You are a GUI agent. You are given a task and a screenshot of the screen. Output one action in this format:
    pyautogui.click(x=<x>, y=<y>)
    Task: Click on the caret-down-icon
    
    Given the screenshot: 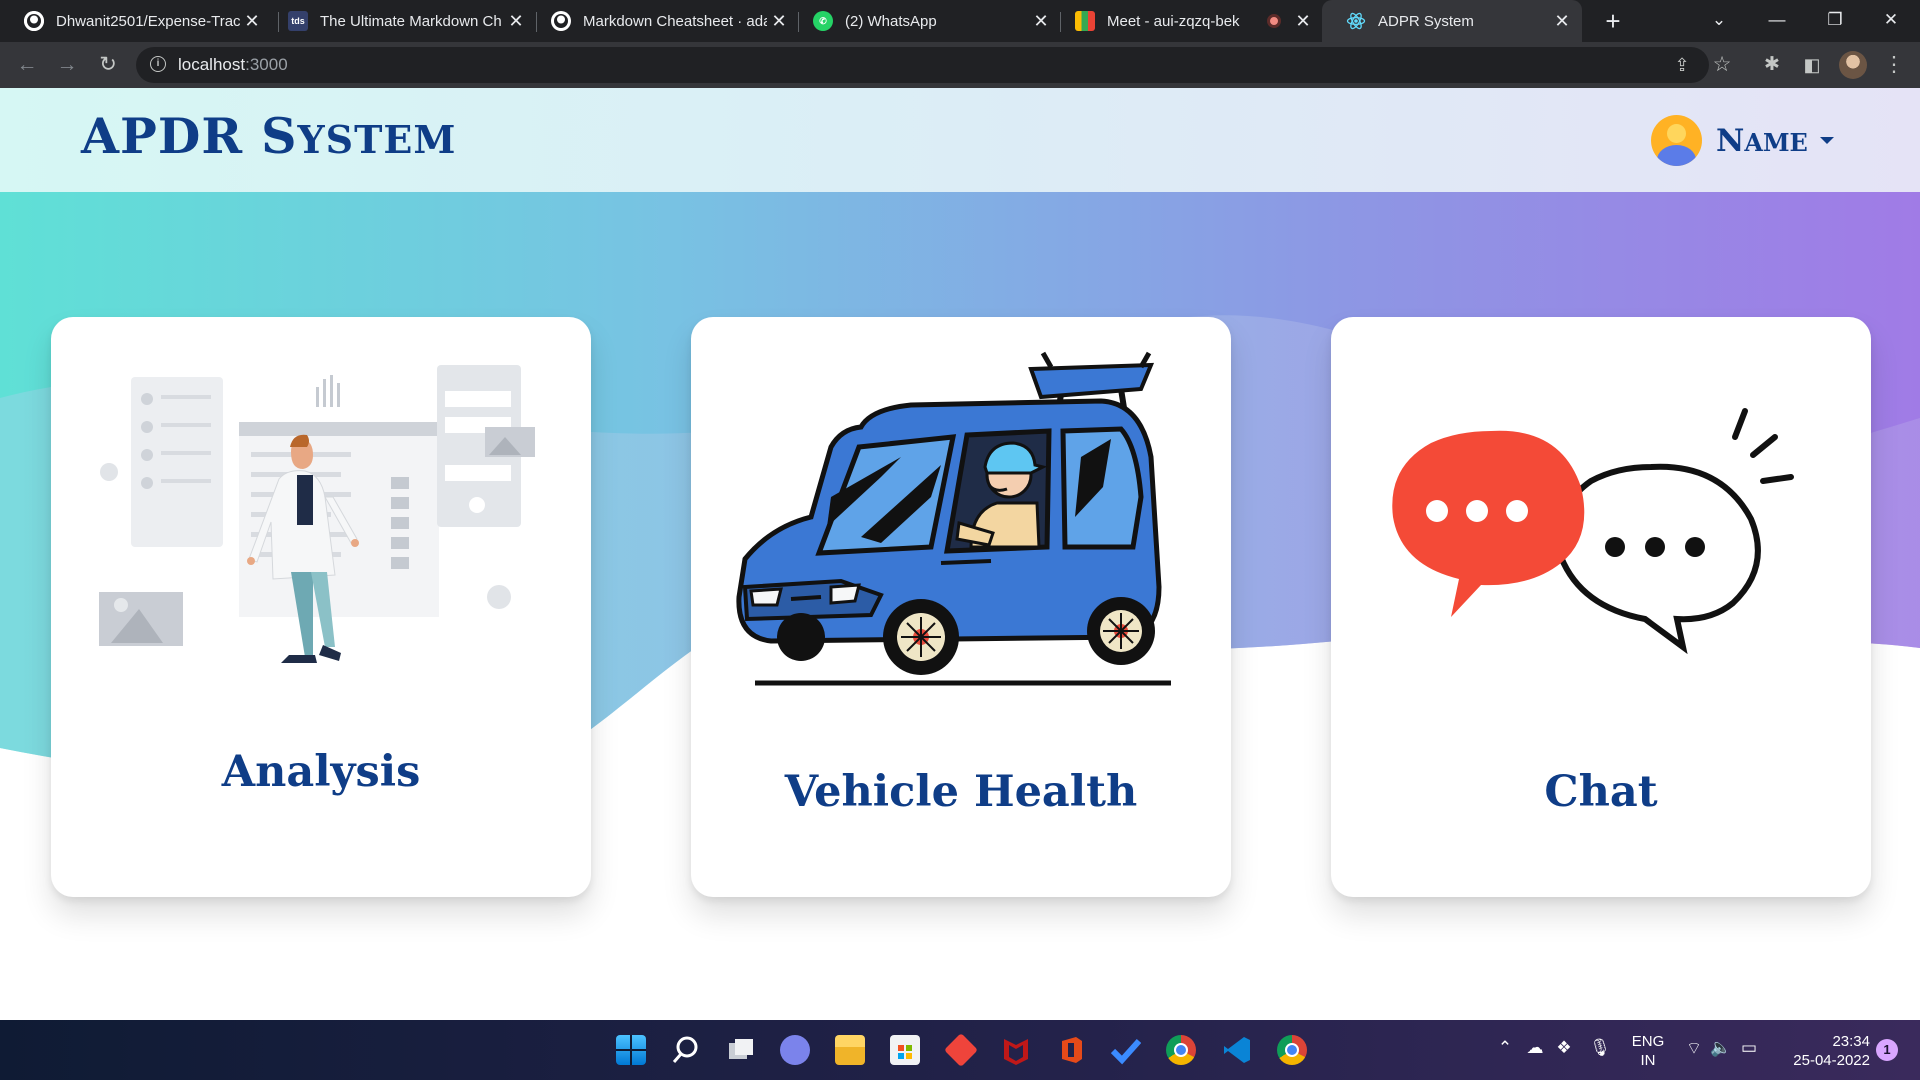 What is the action you would take?
    pyautogui.click(x=1826, y=140)
    